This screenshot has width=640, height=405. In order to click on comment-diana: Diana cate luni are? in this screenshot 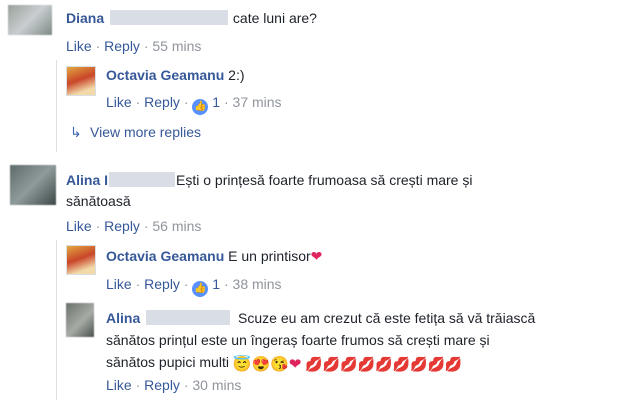, I will do `click(191, 18)`.